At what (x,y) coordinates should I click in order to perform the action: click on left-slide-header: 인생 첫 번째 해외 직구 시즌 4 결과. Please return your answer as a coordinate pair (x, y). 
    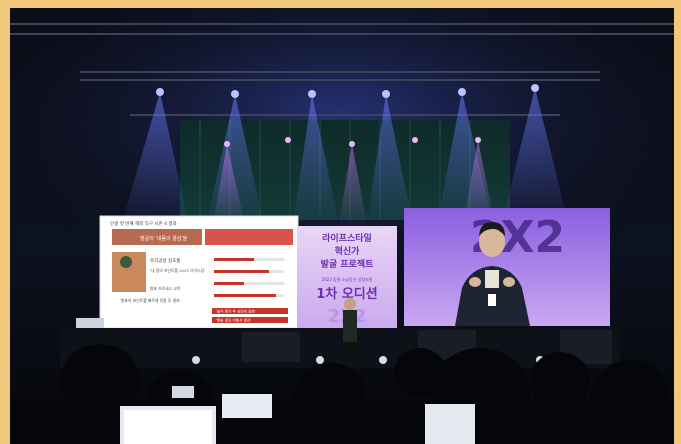
    Looking at the image, I should click on (143, 223).